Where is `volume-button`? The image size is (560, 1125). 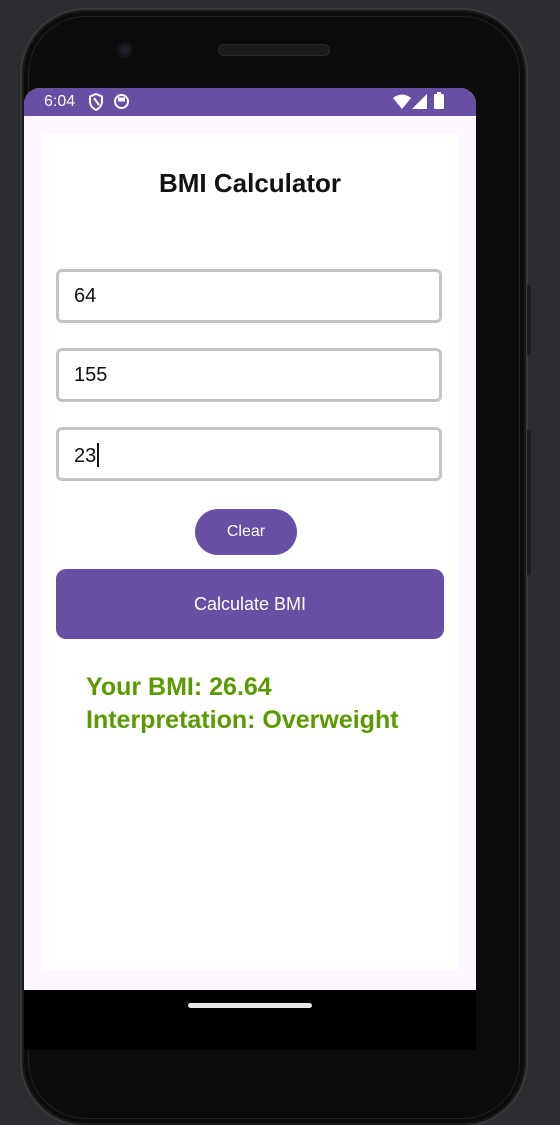
volume-button is located at coordinates (529, 320).